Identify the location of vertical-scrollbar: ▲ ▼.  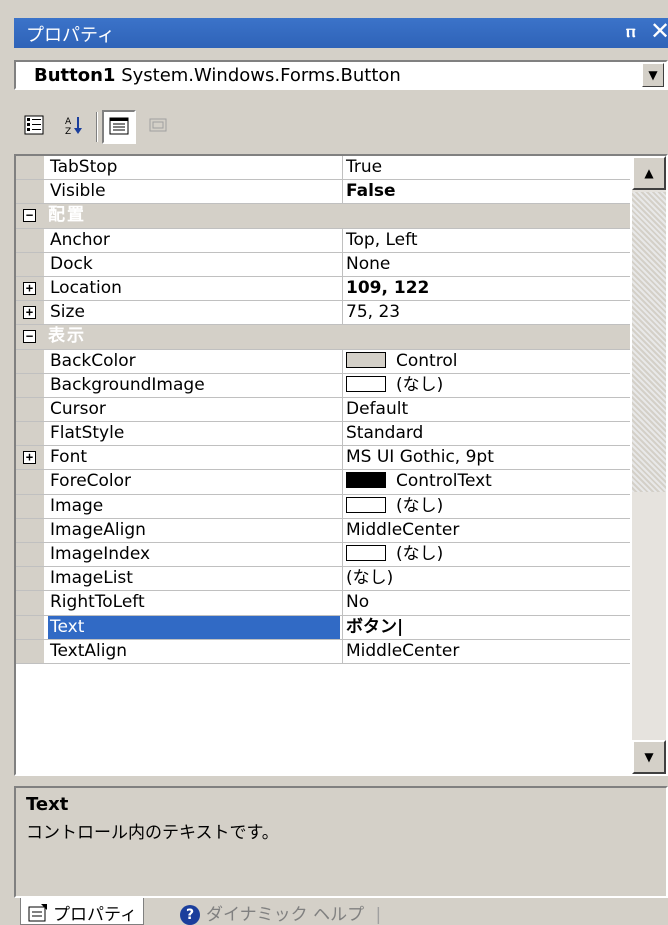
(649, 465).